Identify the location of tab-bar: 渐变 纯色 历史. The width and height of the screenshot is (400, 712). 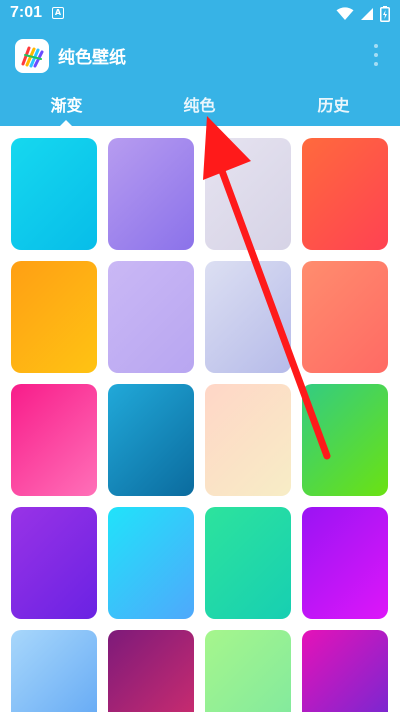
(200, 104).